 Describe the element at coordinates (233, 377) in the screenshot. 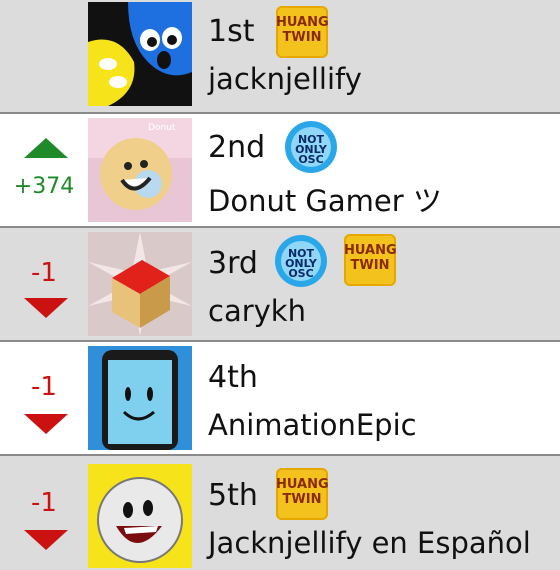

I see `rank-label: 4th` at that location.